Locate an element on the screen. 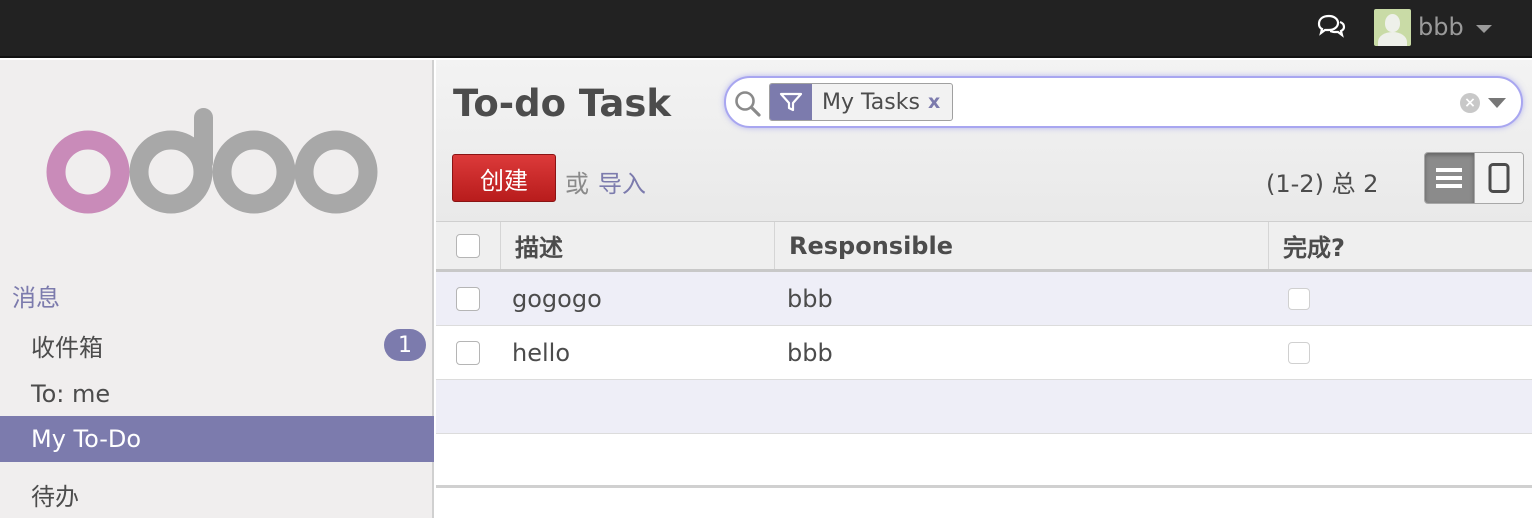 The height and width of the screenshot is (518, 1532). sidebar-item-label: My To-Do is located at coordinates (86, 439).